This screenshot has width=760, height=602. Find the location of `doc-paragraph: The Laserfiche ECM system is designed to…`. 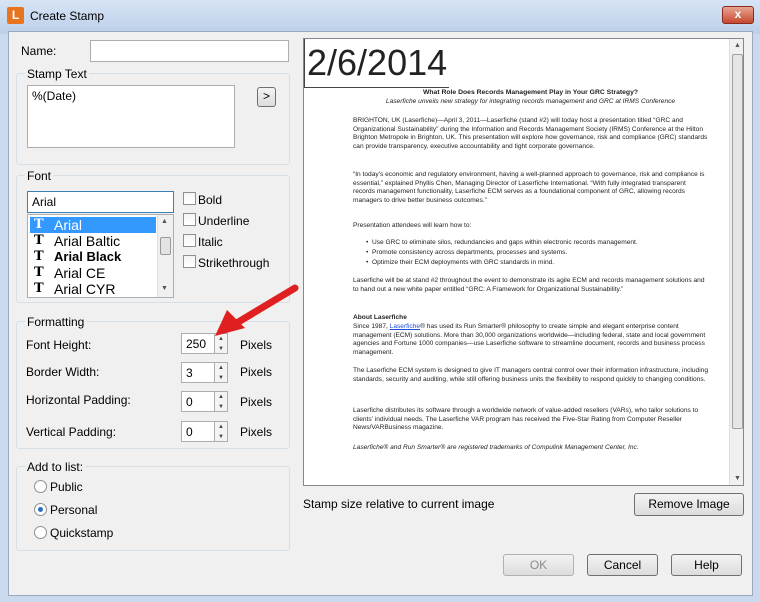

doc-paragraph: The Laserfiche ECM system is designed to… is located at coordinates (531, 375).